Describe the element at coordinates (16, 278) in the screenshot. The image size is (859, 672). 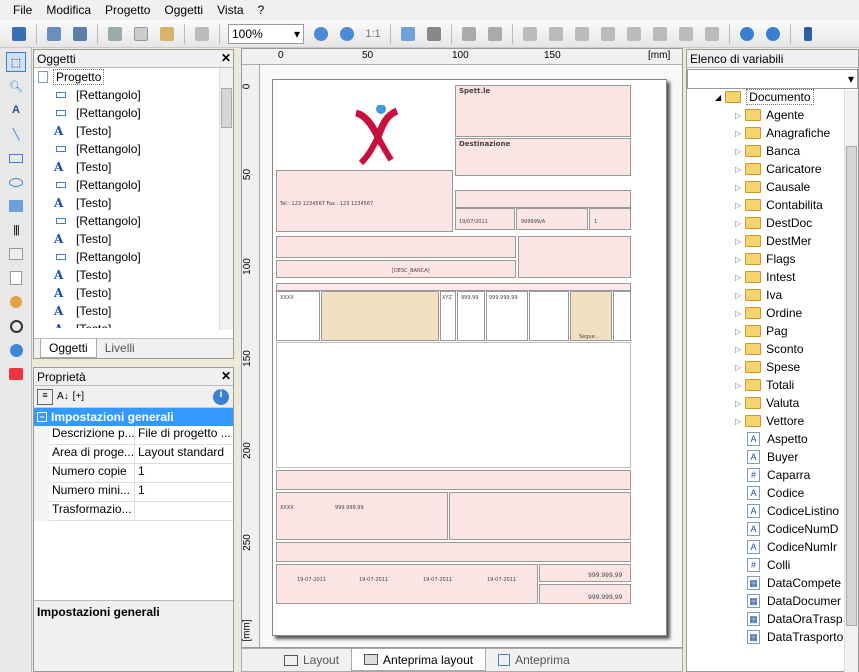
I see `form-tool-icon` at that location.